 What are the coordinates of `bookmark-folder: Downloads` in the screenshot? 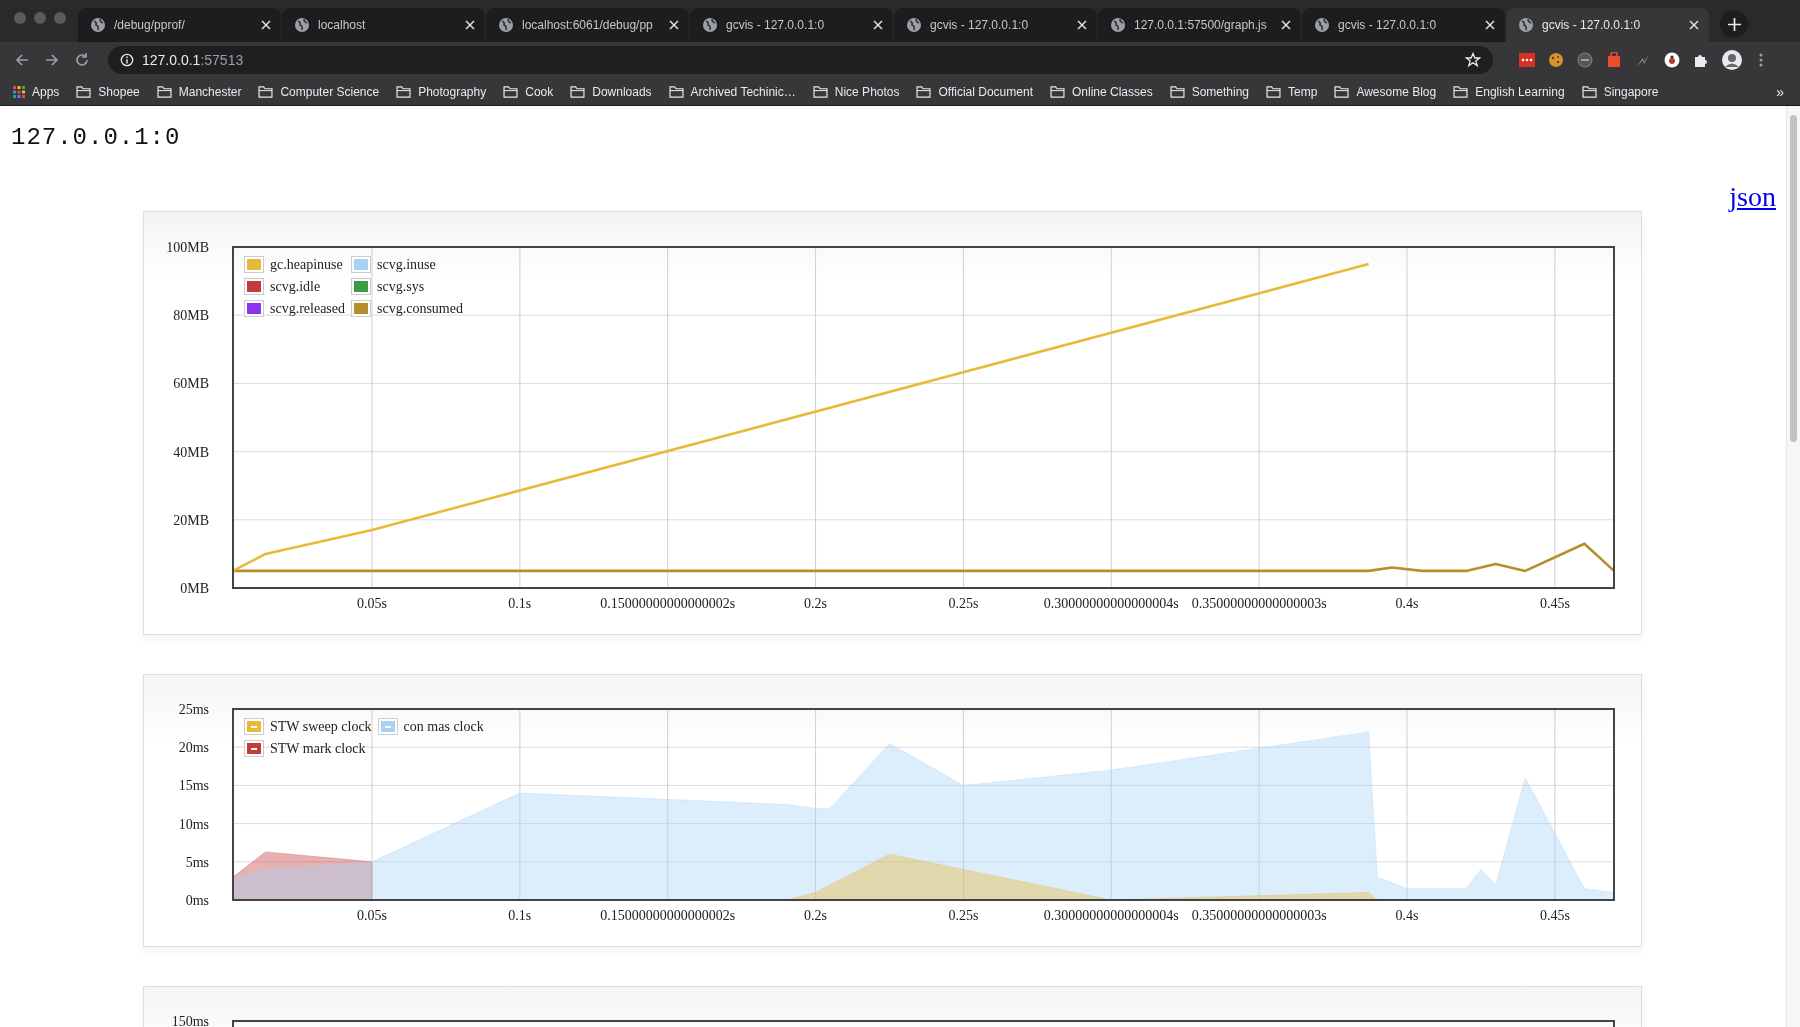 It's located at (611, 91).